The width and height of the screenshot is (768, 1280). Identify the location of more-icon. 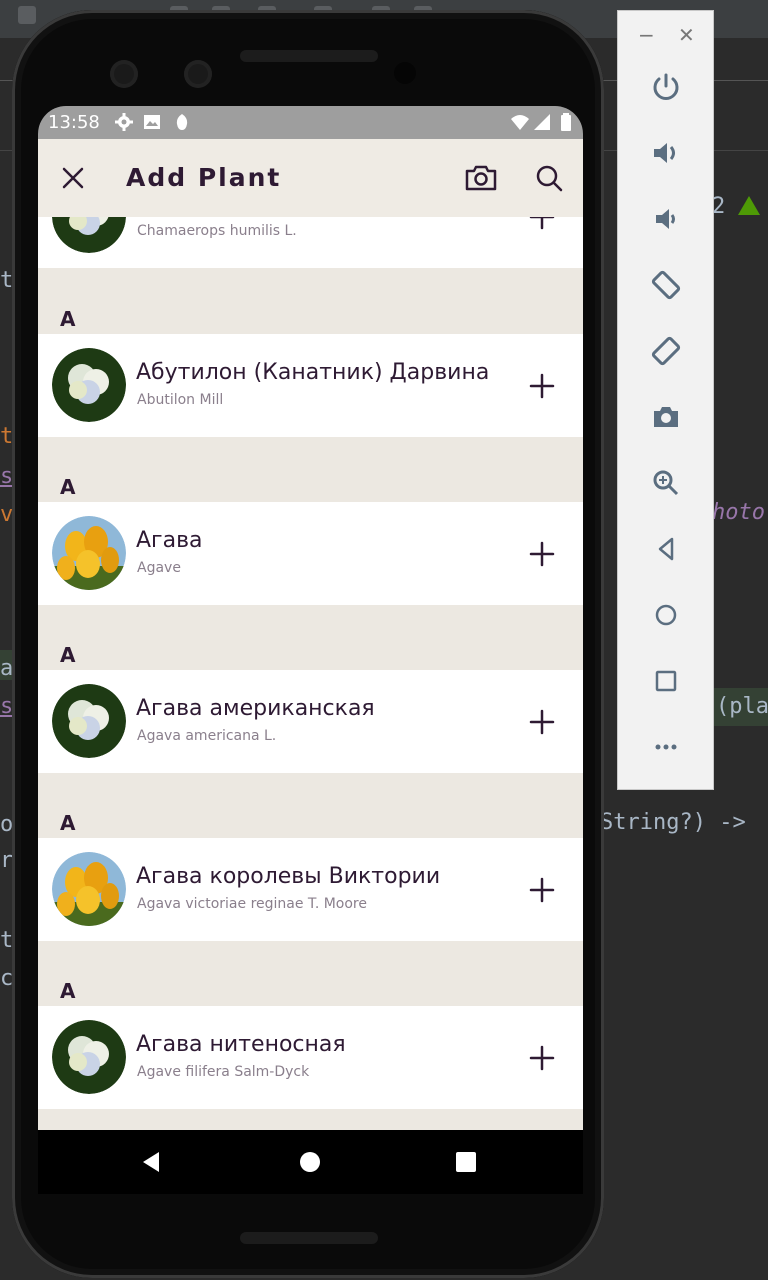
(666, 747).